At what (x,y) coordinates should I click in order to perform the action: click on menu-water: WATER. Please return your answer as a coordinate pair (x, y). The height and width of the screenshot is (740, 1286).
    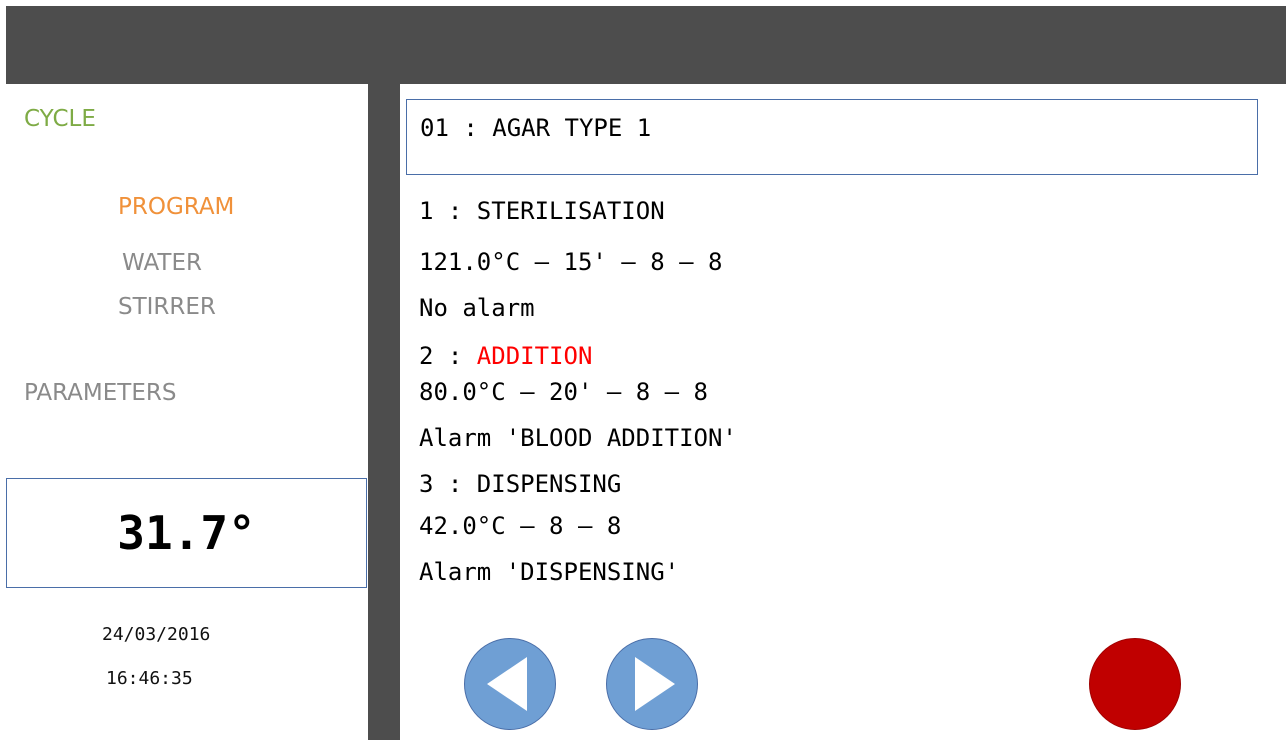
    Looking at the image, I should click on (162, 263).